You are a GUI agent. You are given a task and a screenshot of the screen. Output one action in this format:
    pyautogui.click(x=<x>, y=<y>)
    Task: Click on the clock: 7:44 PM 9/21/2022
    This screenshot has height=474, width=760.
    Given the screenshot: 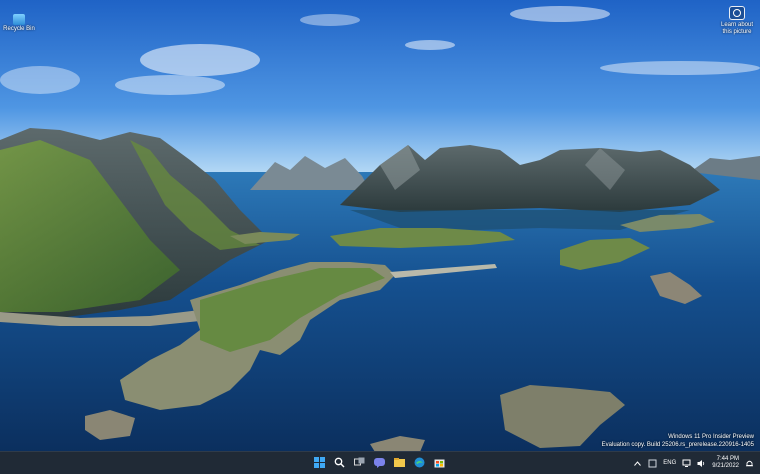 What is the action you would take?
    pyautogui.click(x=725, y=463)
    